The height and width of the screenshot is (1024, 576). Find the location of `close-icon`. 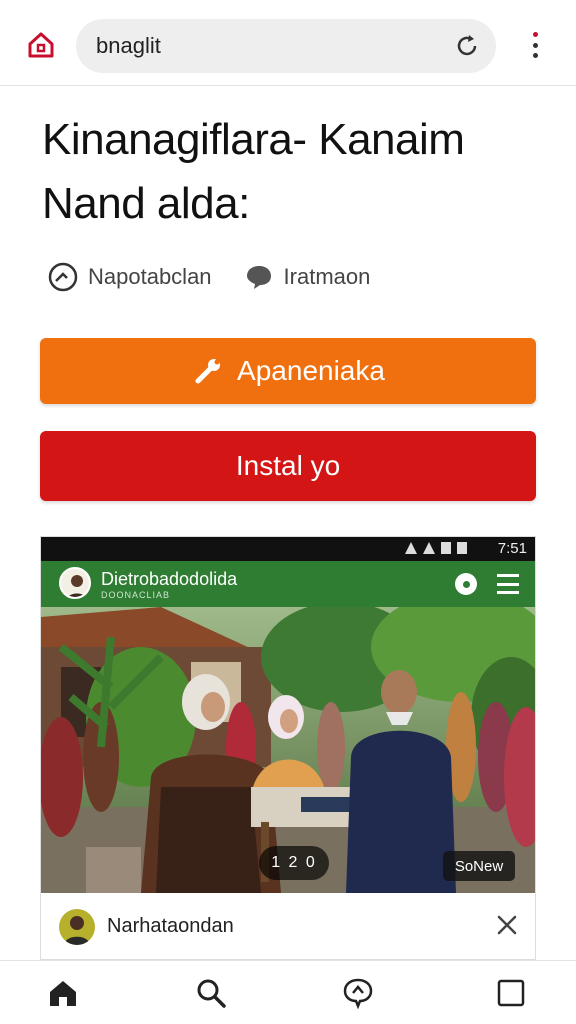

close-icon is located at coordinates (507, 925).